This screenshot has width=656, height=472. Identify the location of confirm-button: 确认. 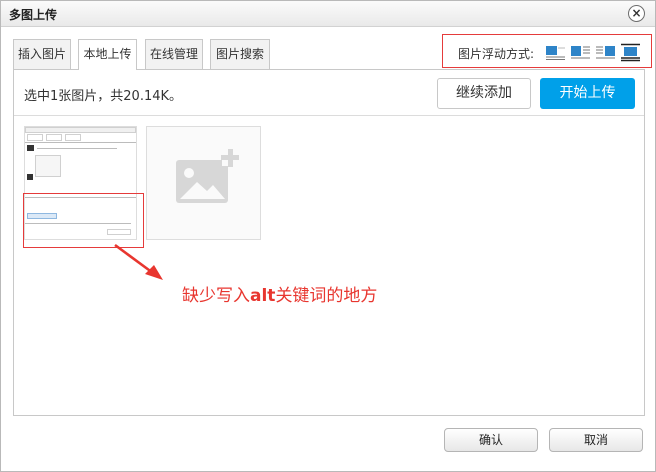
(491, 440).